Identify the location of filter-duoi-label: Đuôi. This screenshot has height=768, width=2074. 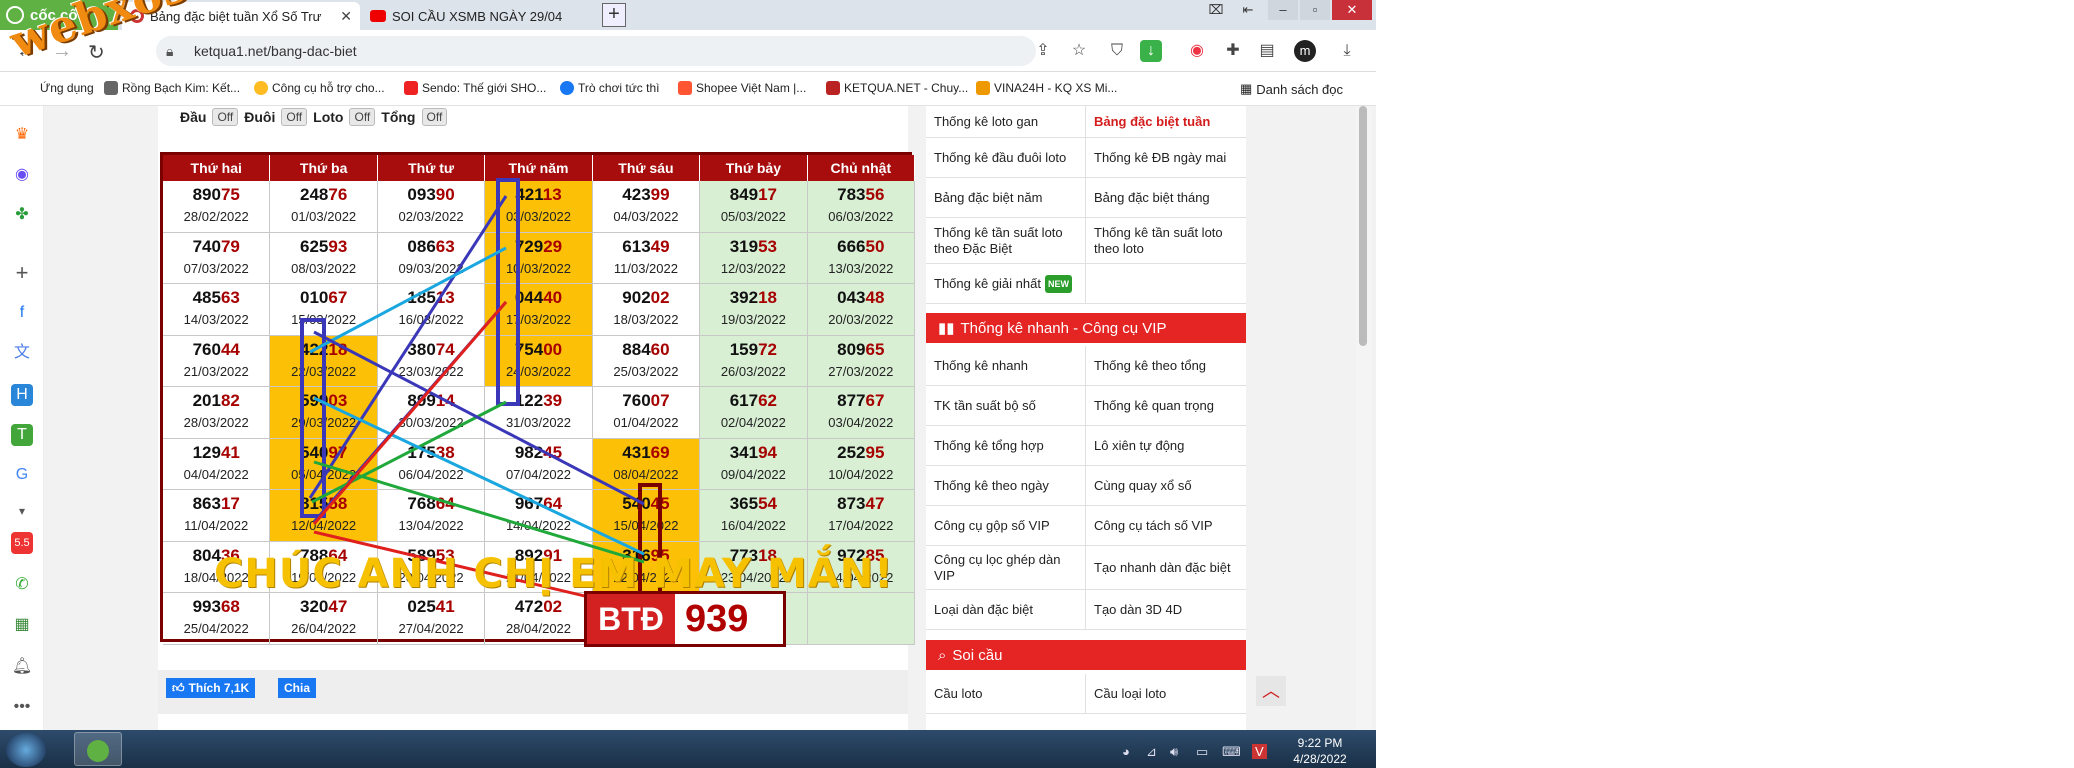
(260, 117).